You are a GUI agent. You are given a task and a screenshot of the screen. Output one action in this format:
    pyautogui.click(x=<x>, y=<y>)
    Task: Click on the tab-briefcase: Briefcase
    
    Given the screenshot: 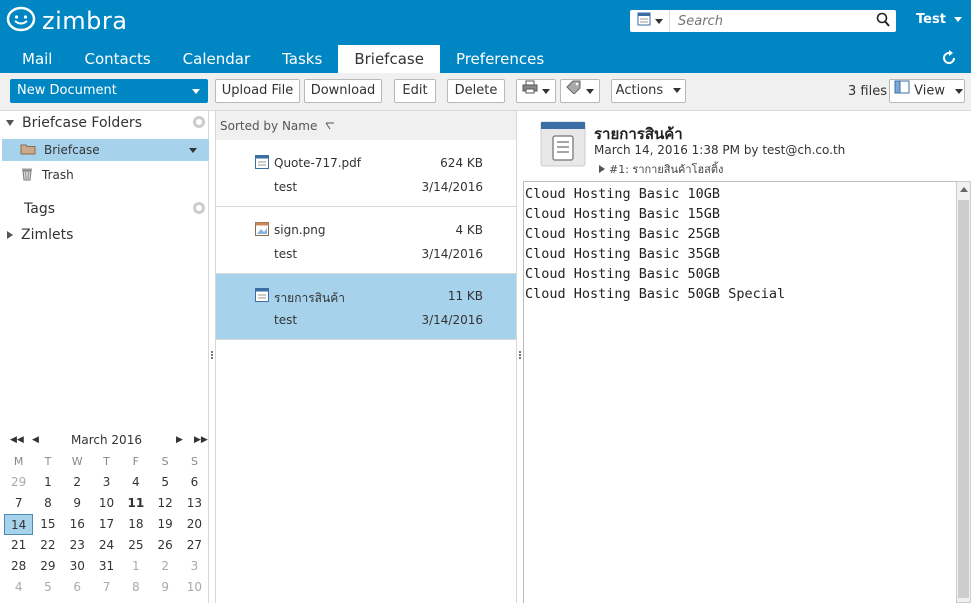 What is the action you would take?
    pyautogui.click(x=389, y=59)
    